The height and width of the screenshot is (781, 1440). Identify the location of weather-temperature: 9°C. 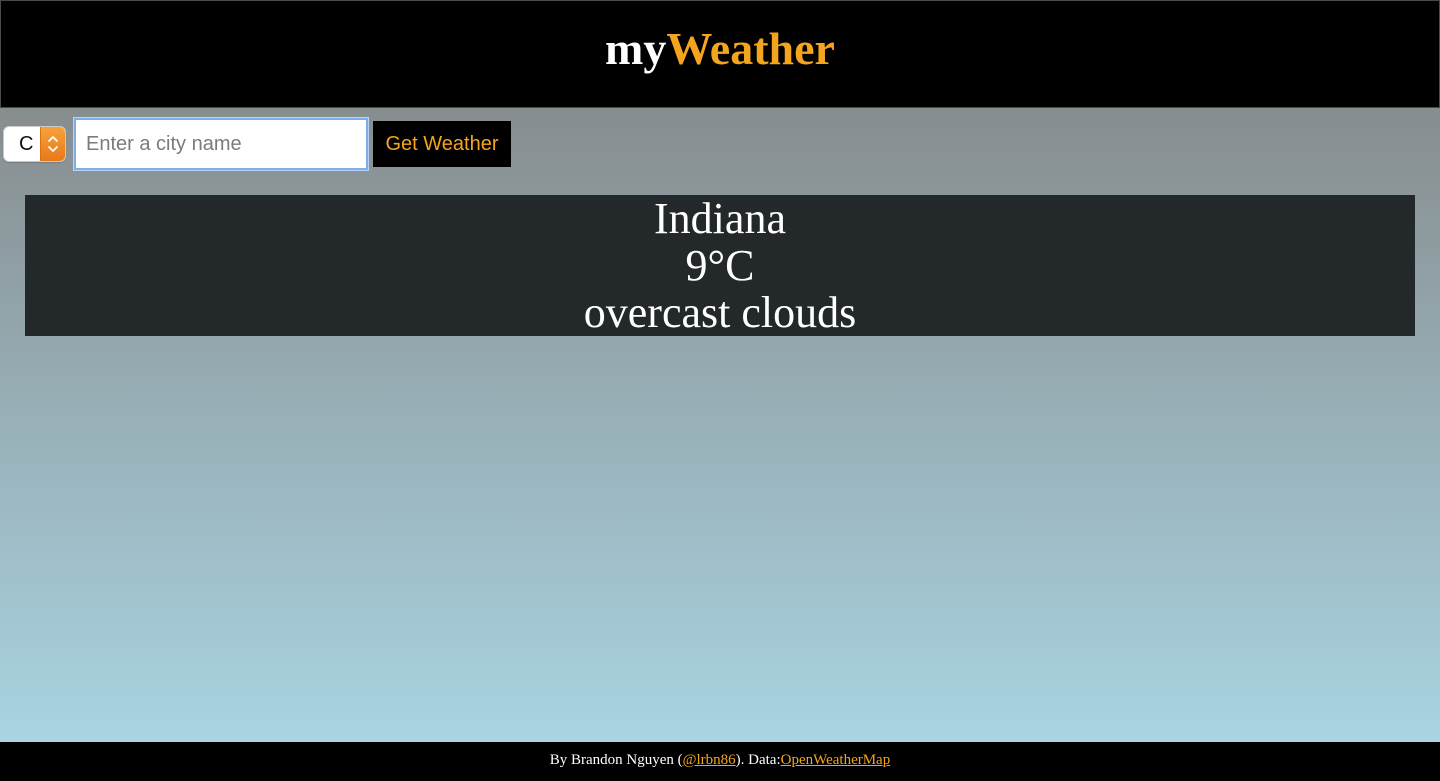
(720, 265).